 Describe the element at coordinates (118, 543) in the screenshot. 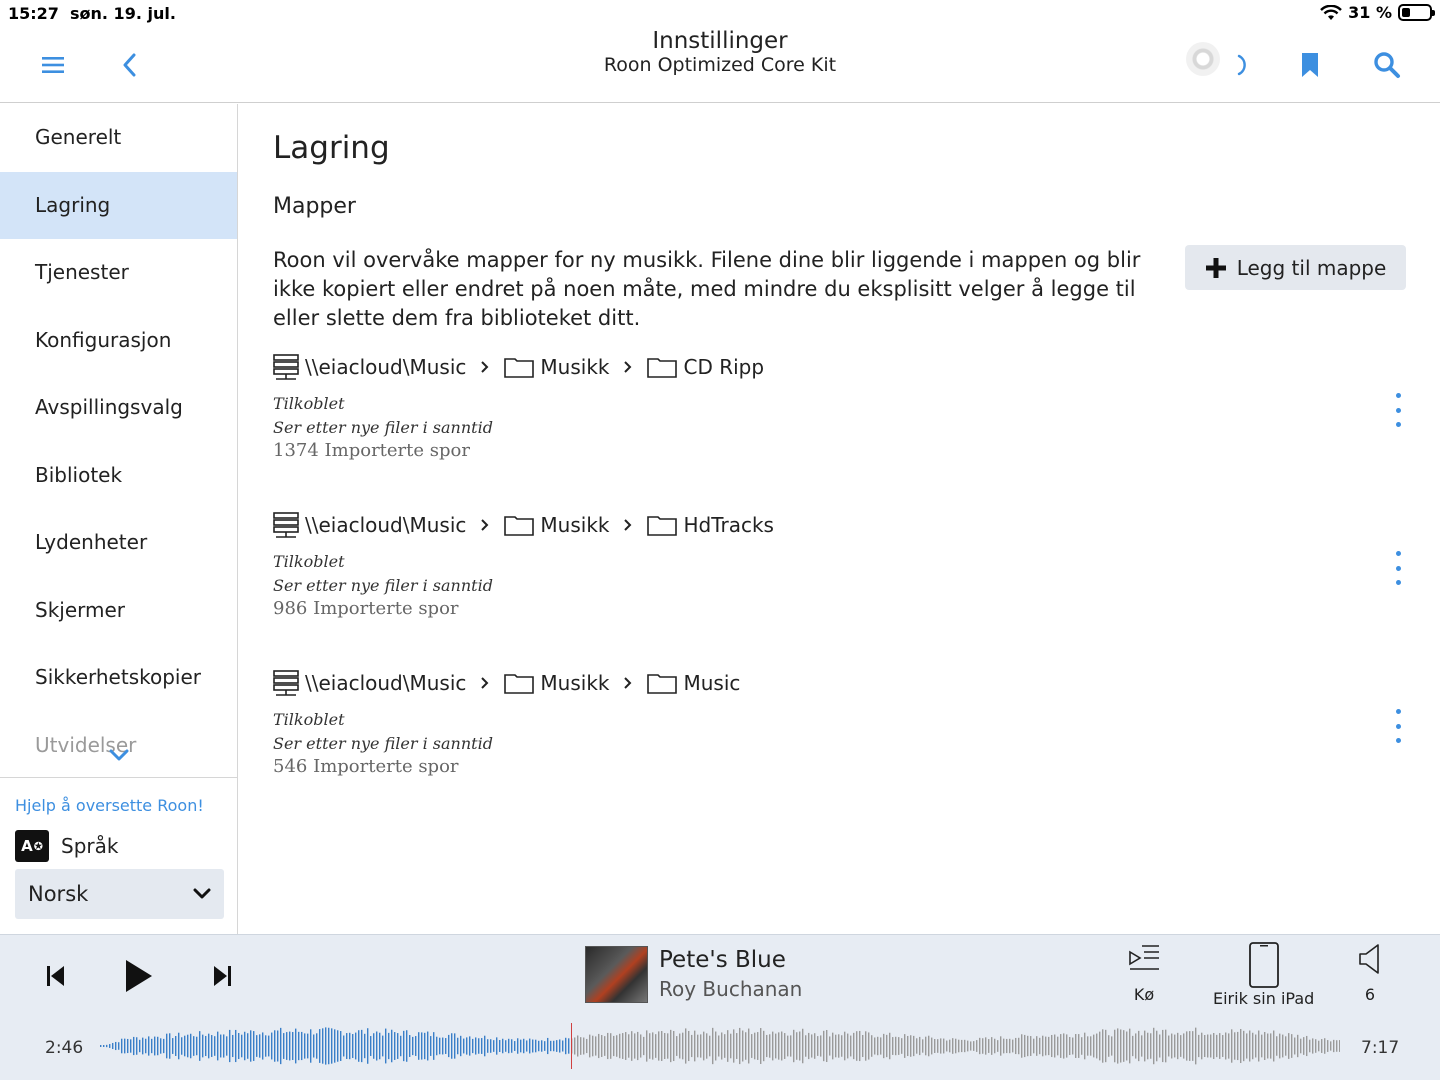

I see `sidebar-item-lydenheter: Lydenheter` at that location.